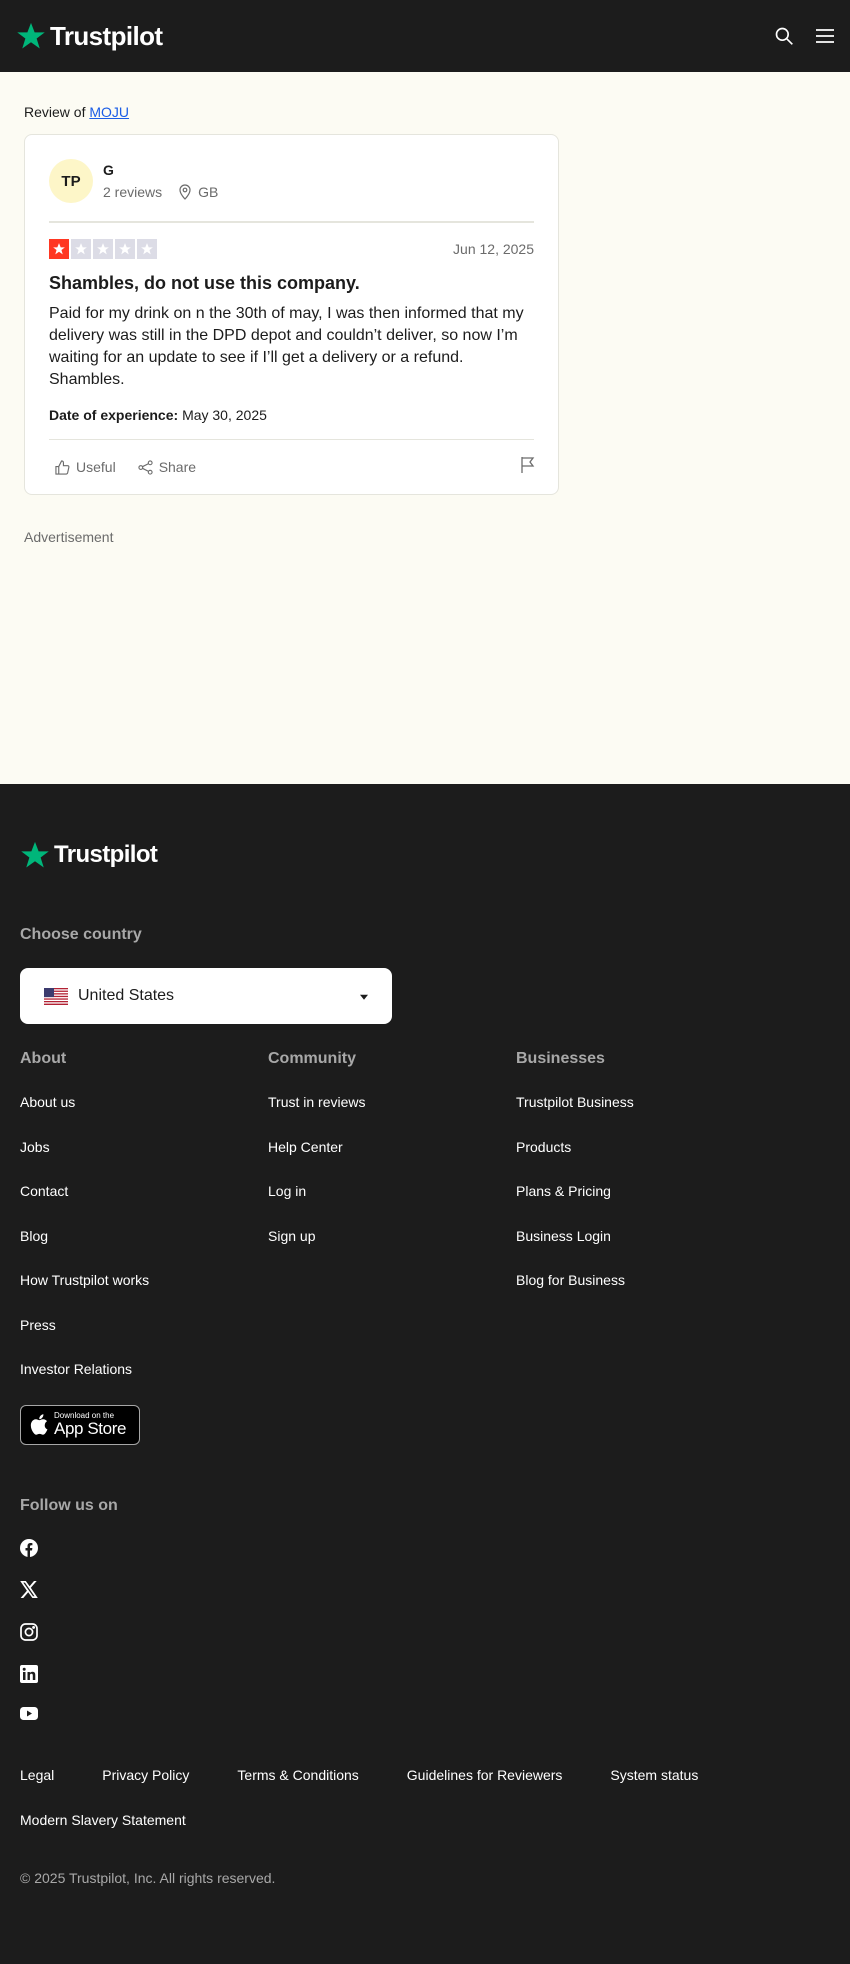 This screenshot has width=850, height=1964. What do you see at coordinates (69, 537) in the screenshot?
I see `advertisement-label: Advertisement` at bounding box center [69, 537].